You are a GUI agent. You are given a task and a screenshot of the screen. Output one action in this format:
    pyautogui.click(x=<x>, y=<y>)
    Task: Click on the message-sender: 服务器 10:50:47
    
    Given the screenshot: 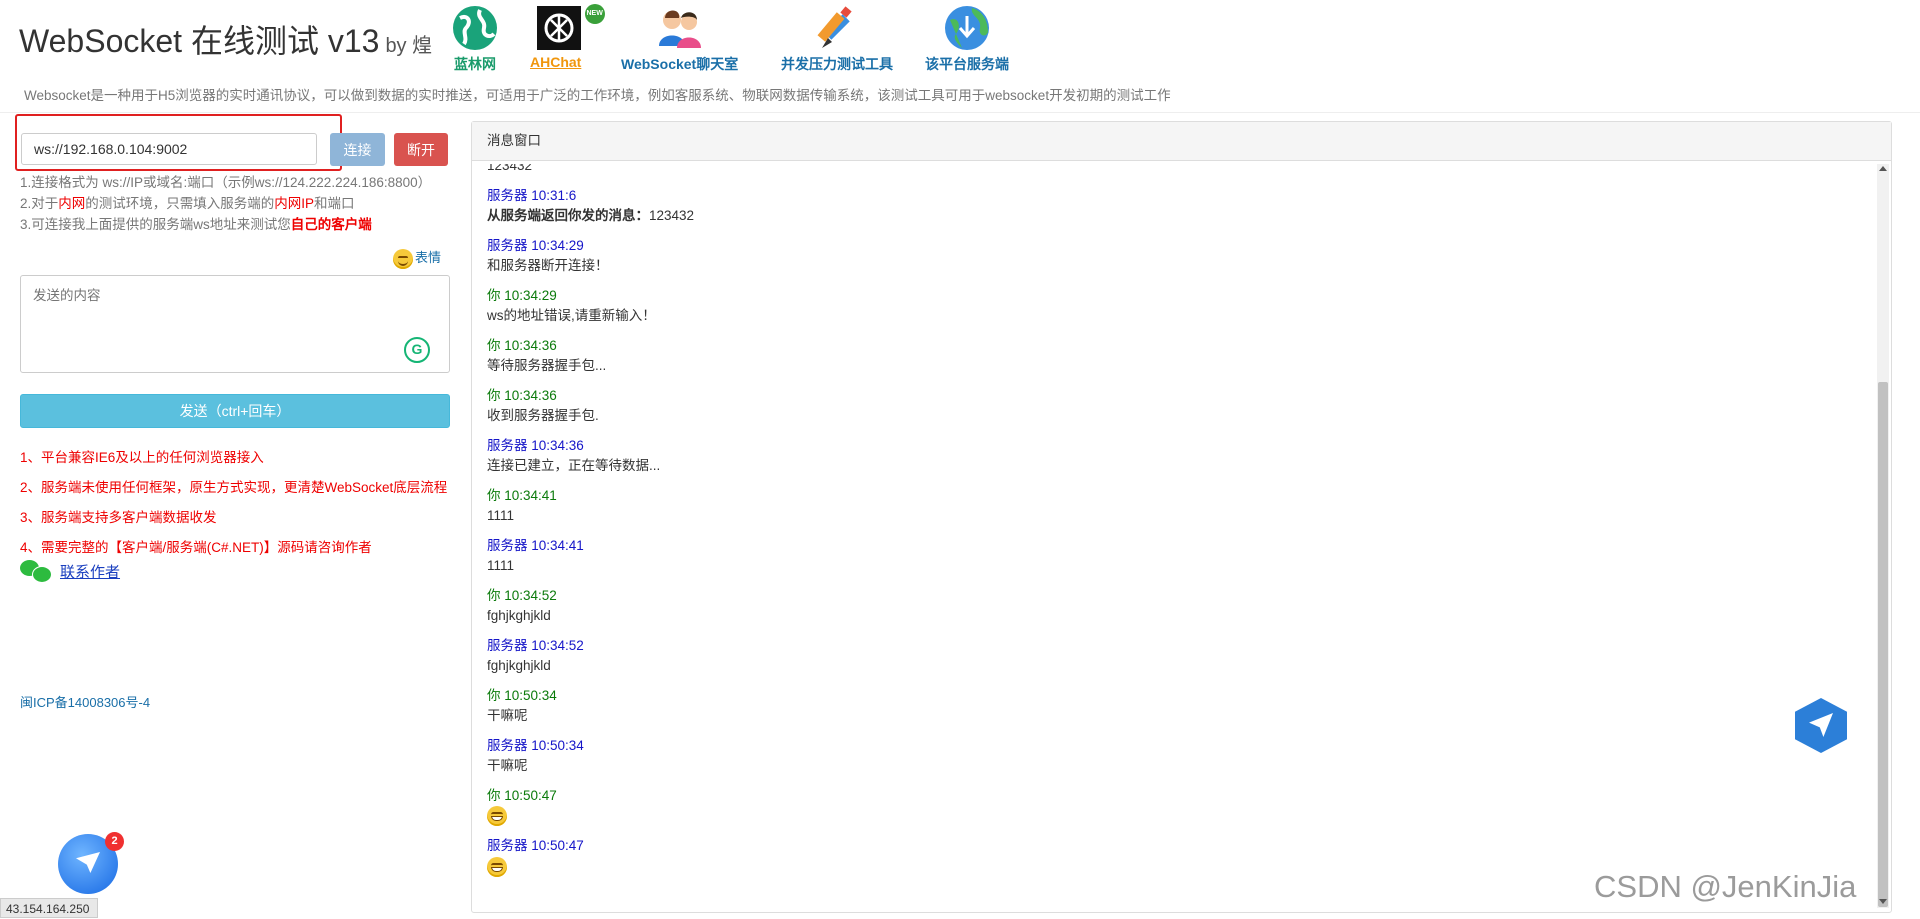 What is the action you would take?
    pyautogui.click(x=535, y=846)
    